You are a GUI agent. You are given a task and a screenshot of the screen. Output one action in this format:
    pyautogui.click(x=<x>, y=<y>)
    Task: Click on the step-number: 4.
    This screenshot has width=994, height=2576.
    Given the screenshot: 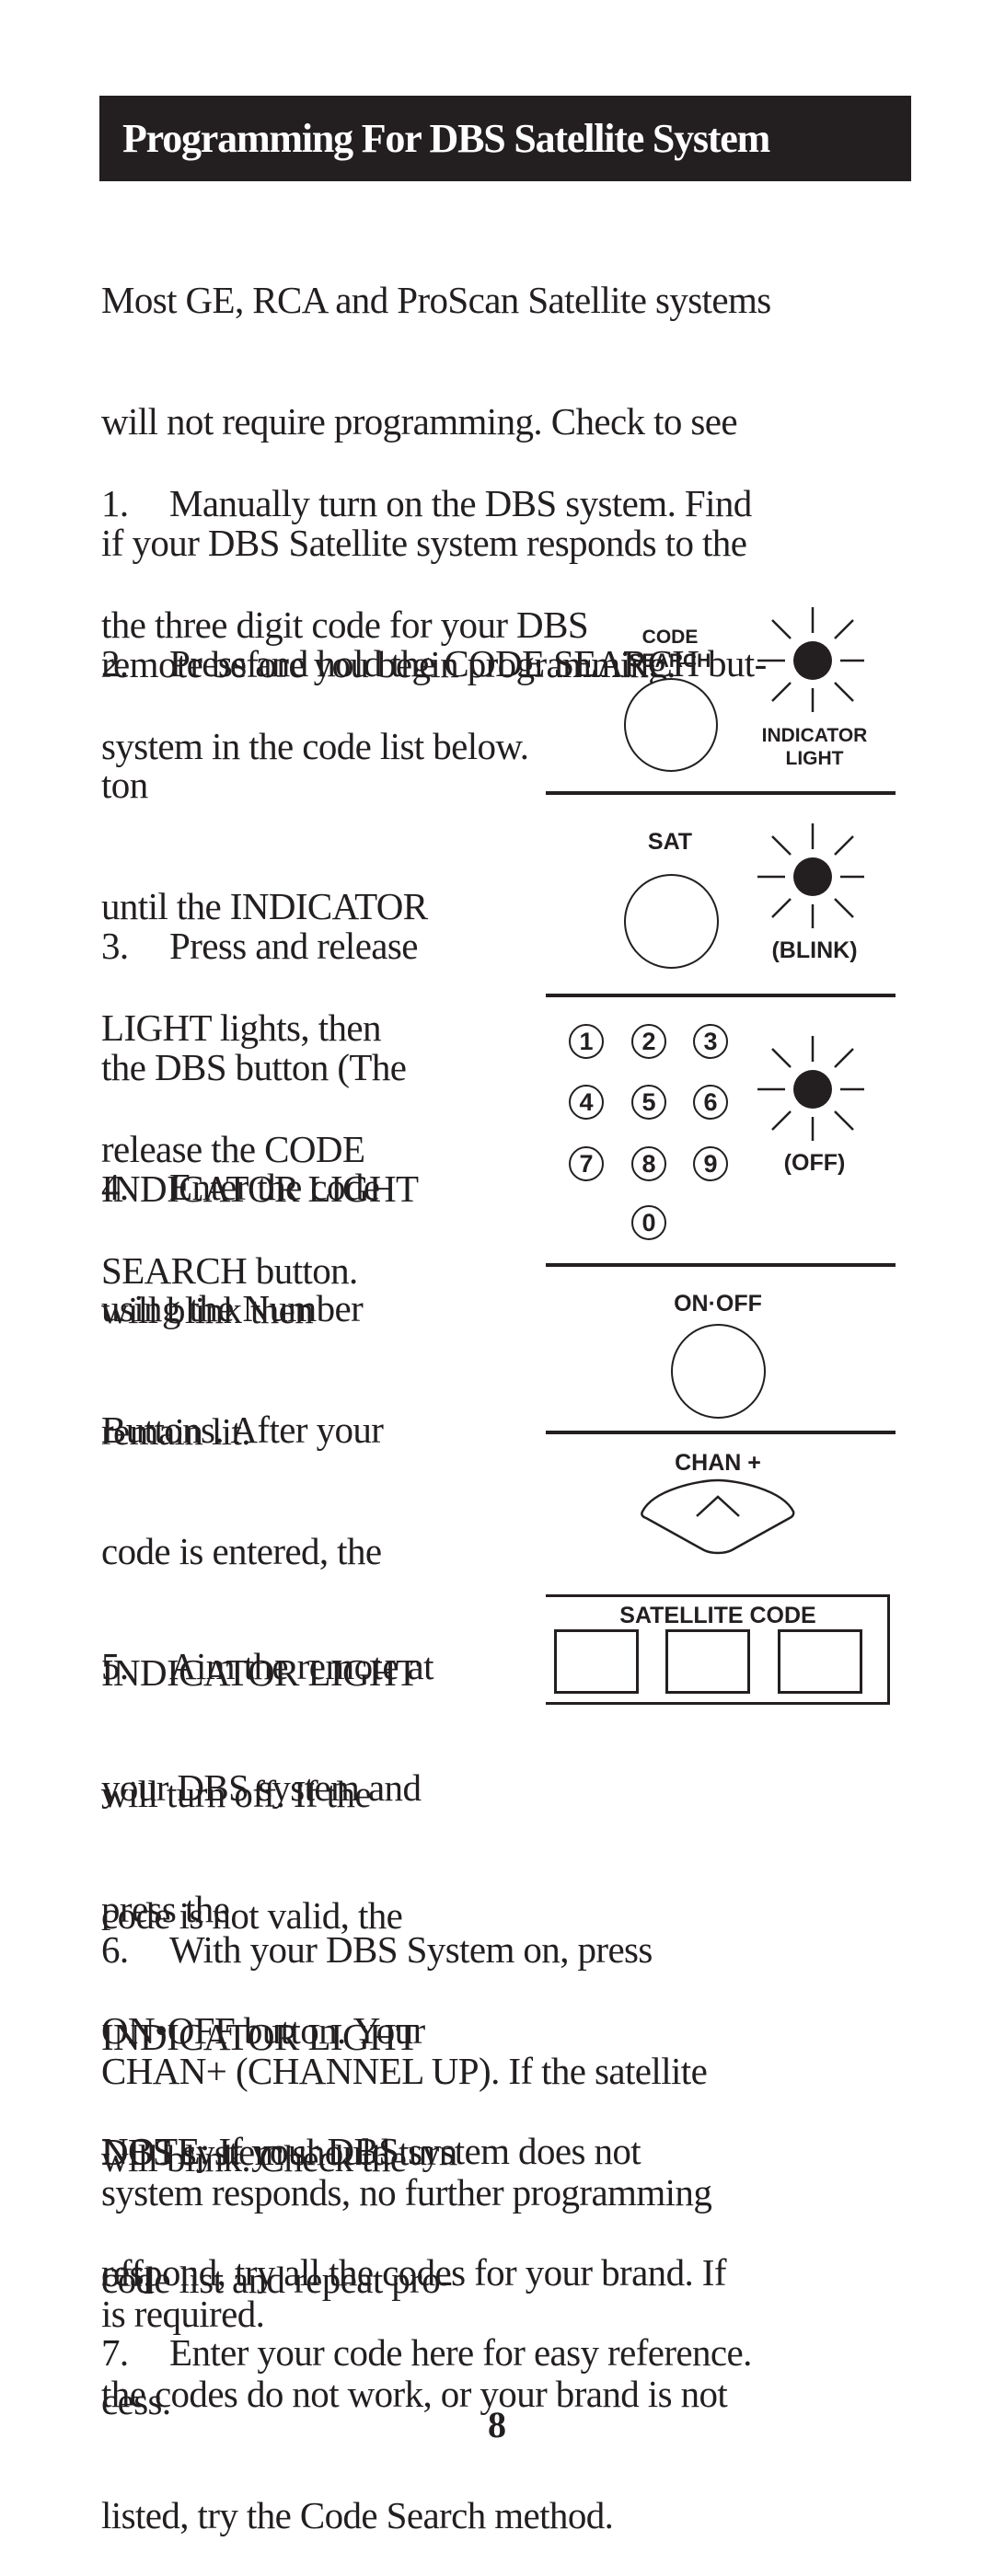 What is the action you would take?
    pyautogui.click(x=115, y=1187)
    